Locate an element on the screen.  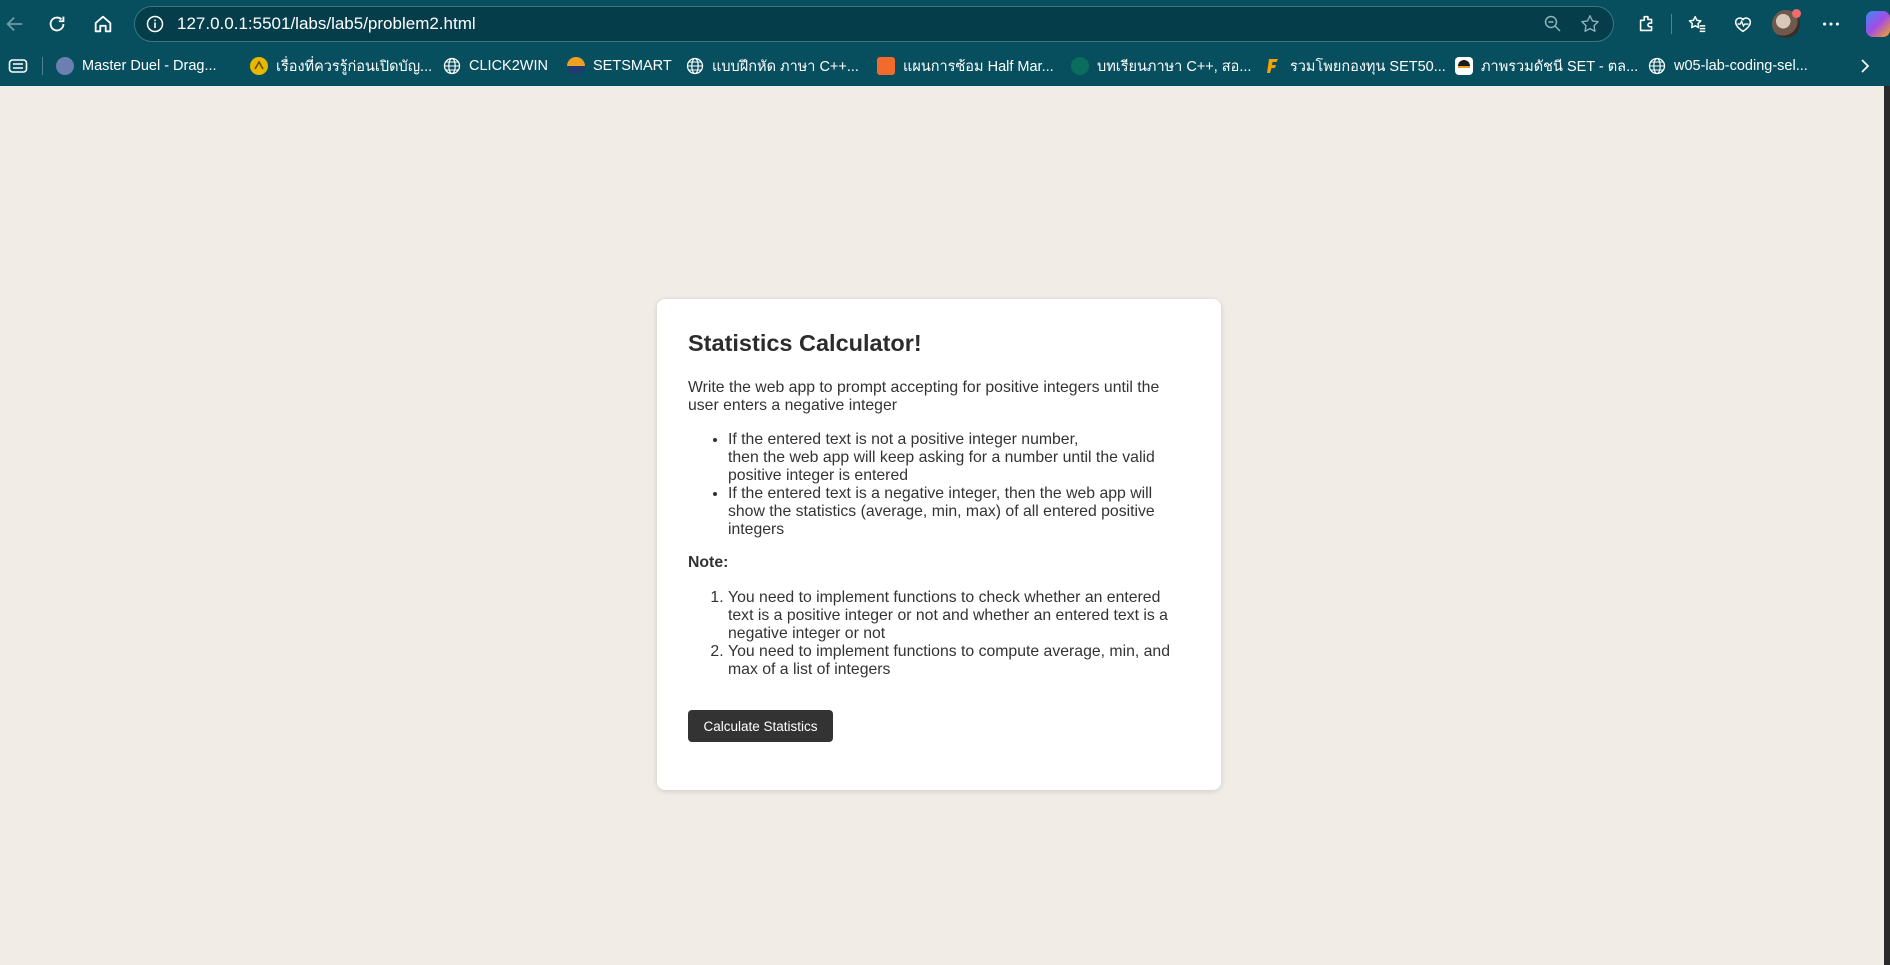
browser-toolbar: 127.0.0.1:5501/labs/lab5/problem2.html is located at coordinates (945, 24).